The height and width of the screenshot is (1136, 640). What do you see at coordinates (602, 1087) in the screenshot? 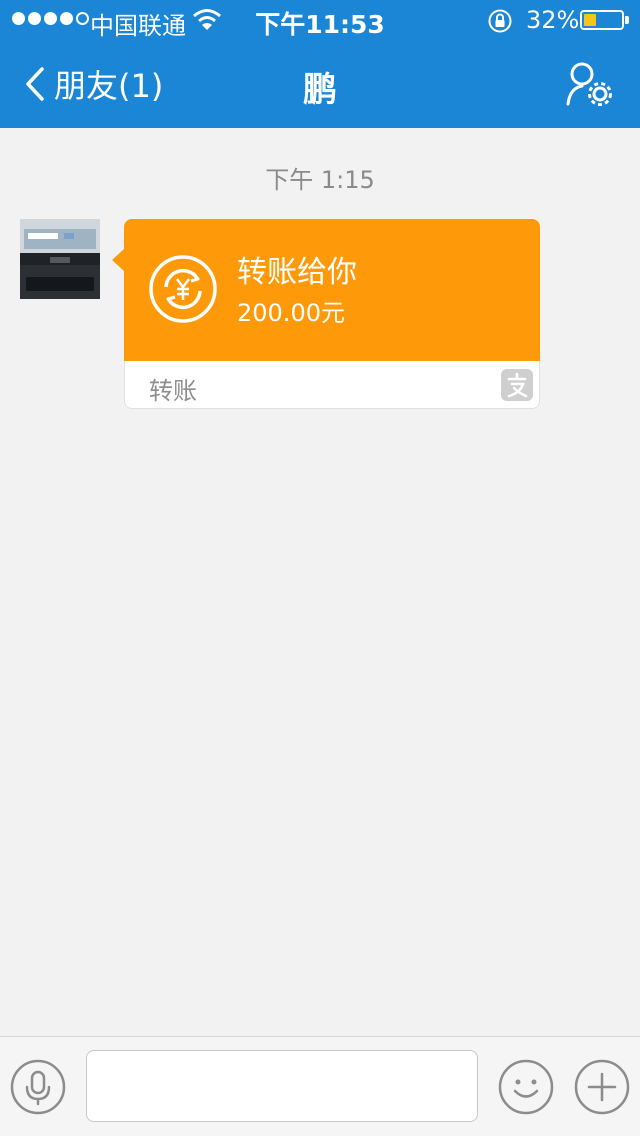
I see `plus-icon` at bounding box center [602, 1087].